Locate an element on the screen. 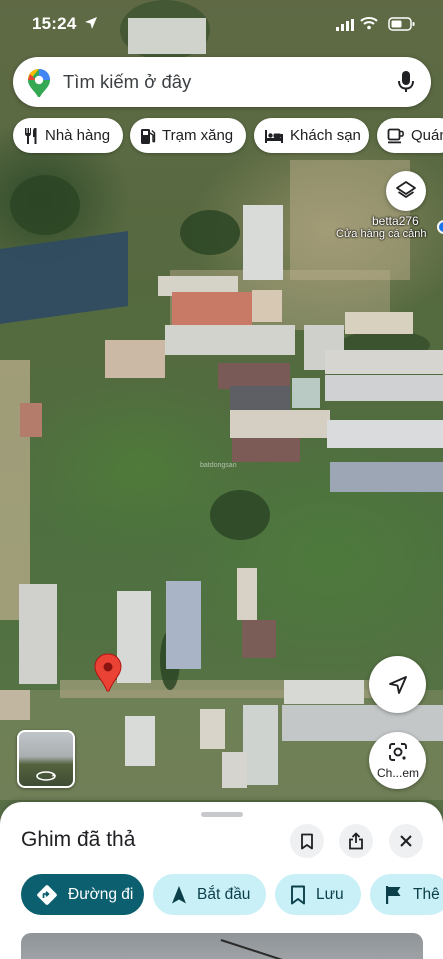  chip-label: Trạm xăng is located at coordinates (198, 135).